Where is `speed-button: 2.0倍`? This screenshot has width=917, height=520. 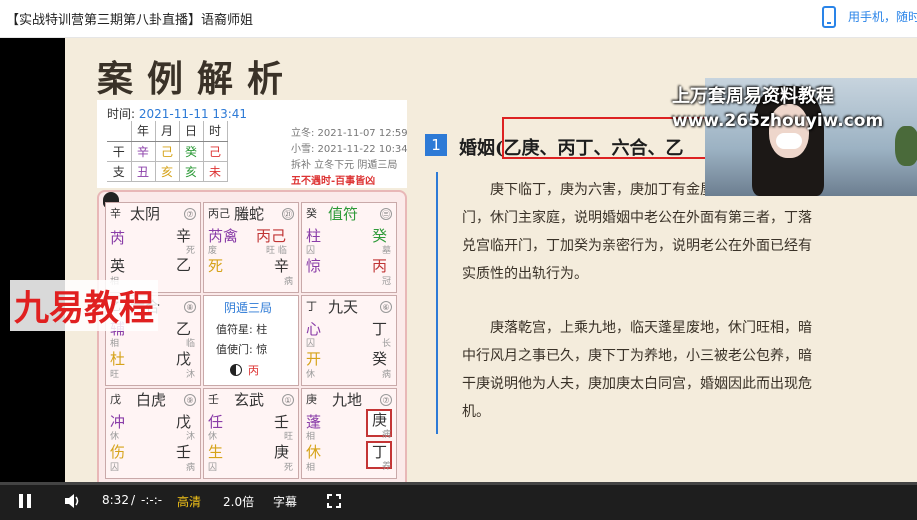
speed-button: 2.0倍 is located at coordinates (238, 501).